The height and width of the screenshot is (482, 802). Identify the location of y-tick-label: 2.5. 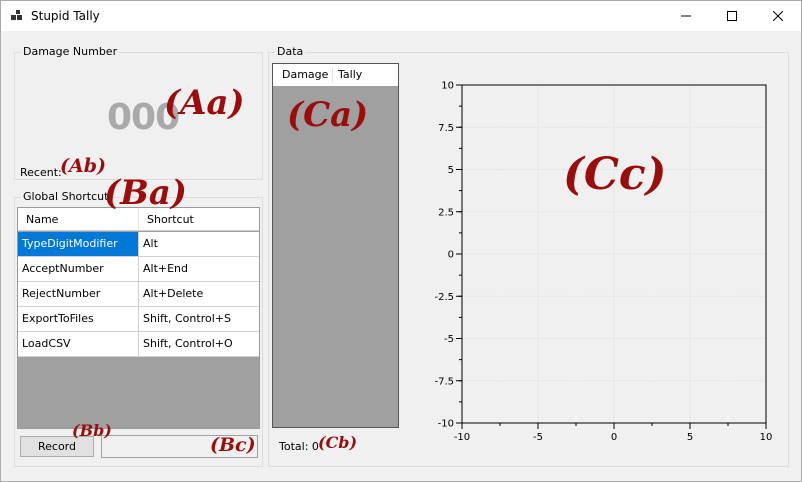
(446, 212).